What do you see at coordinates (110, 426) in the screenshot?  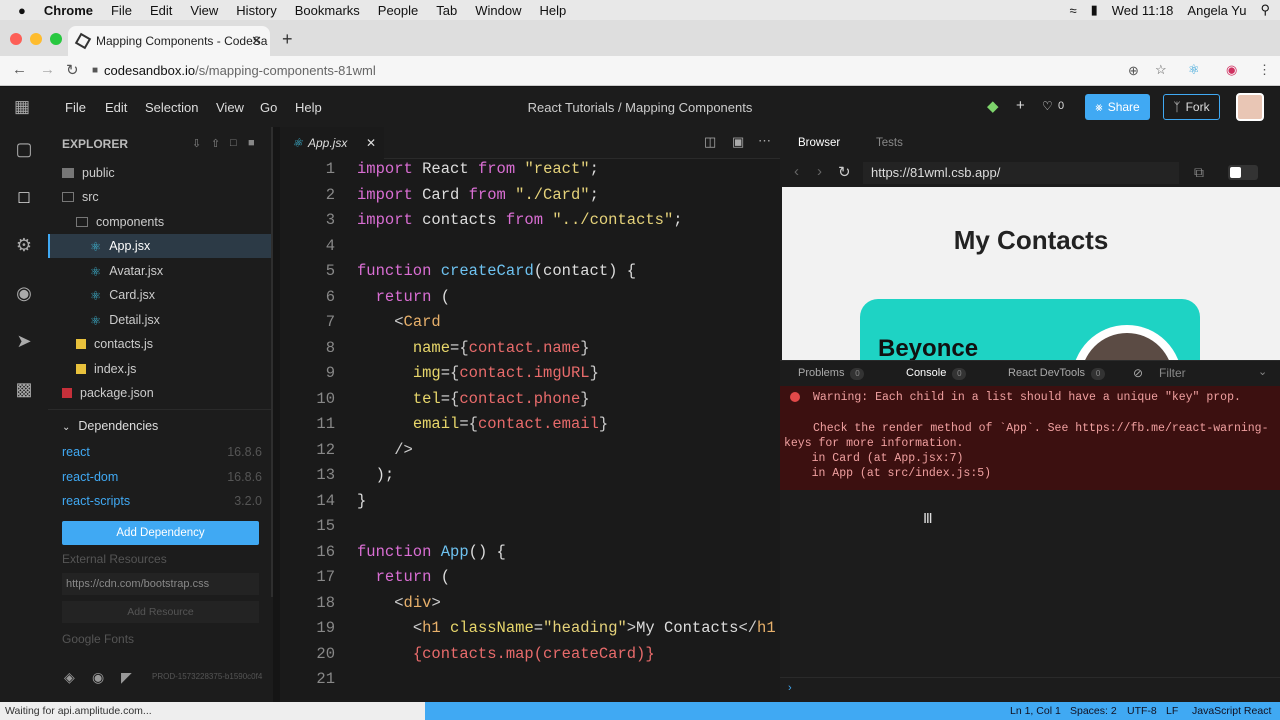 I see `dependencies-header: ⌄ Dependencies` at bounding box center [110, 426].